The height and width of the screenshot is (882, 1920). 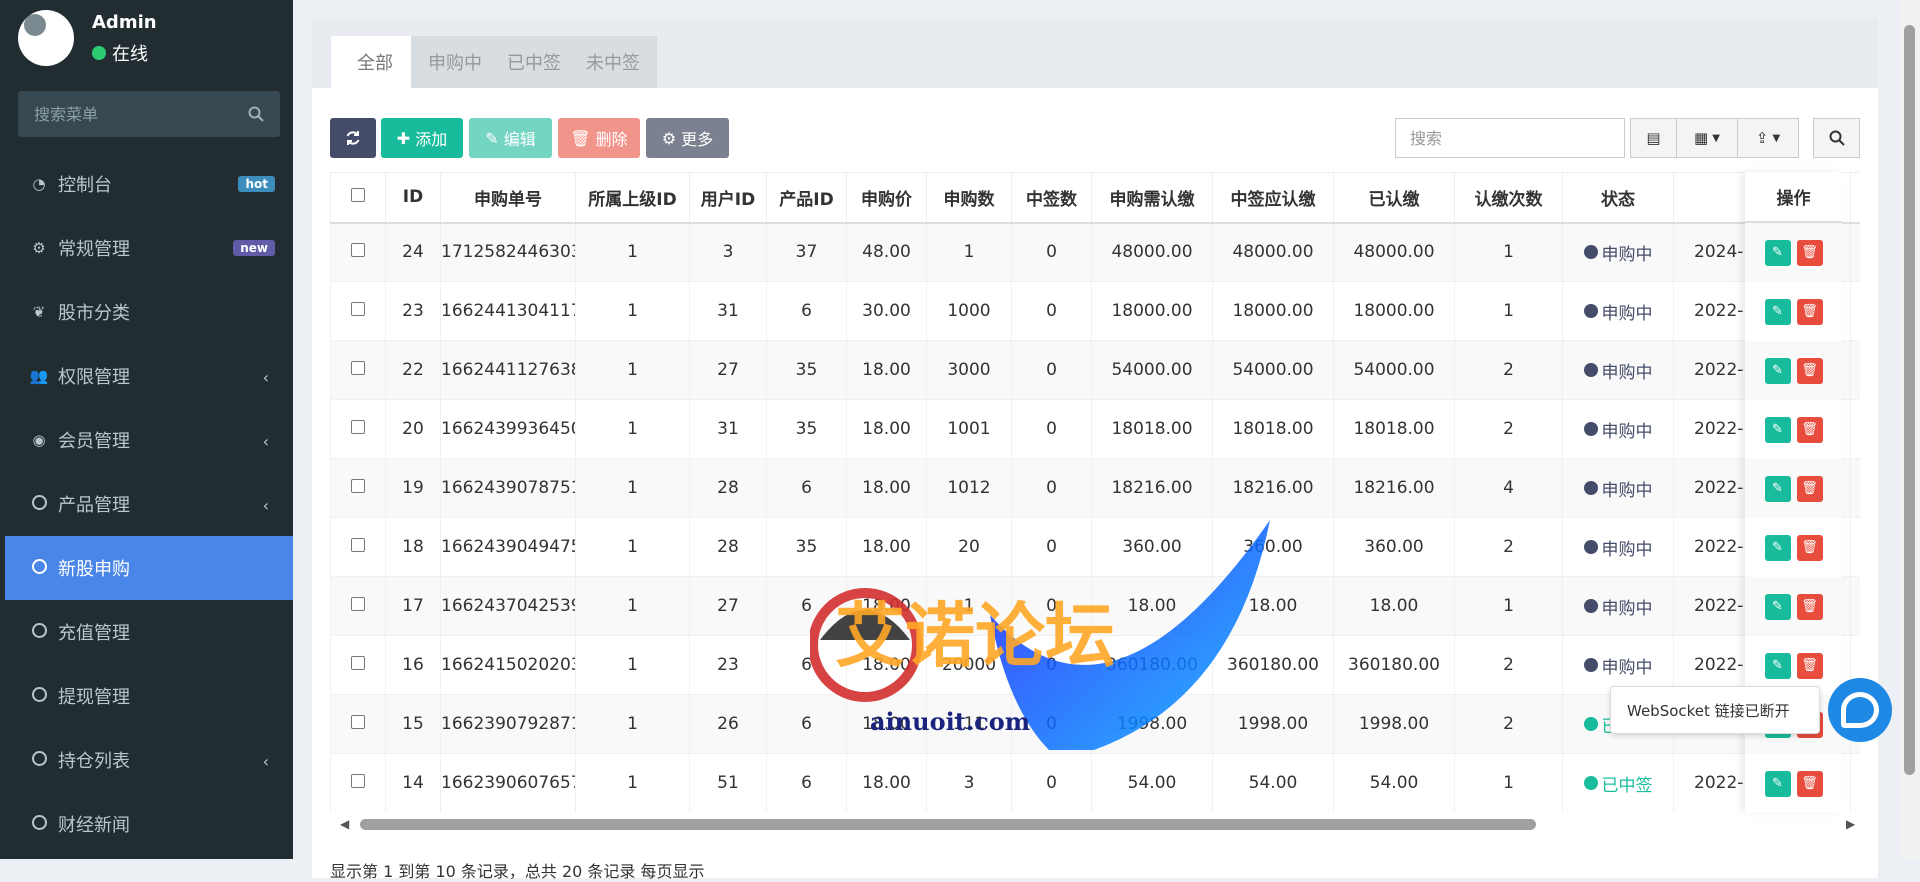 What do you see at coordinates (1860, 710) in the screenshot?
I see `chat-button` at bounding box center [1860, 710].